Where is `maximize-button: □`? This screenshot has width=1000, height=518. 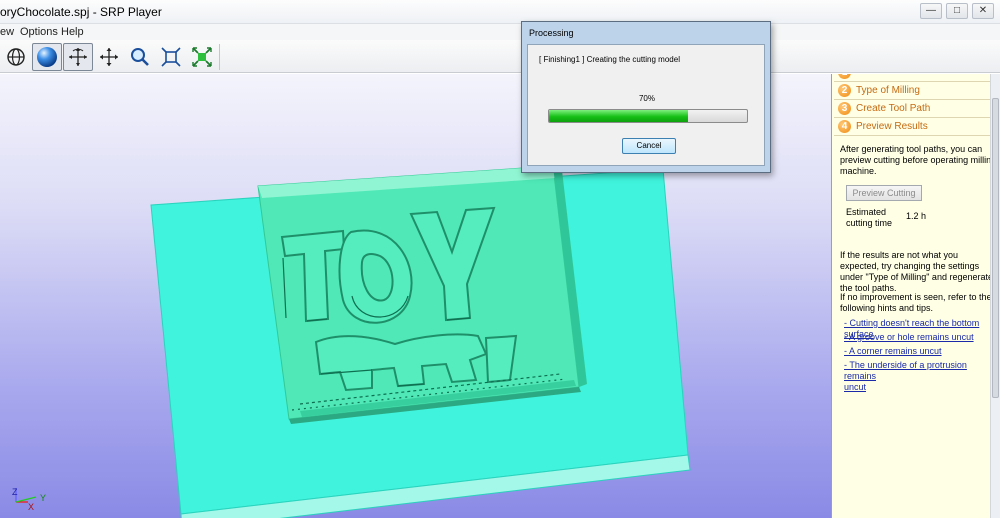
maximize-button: □ is located at coordinates (957, 11).